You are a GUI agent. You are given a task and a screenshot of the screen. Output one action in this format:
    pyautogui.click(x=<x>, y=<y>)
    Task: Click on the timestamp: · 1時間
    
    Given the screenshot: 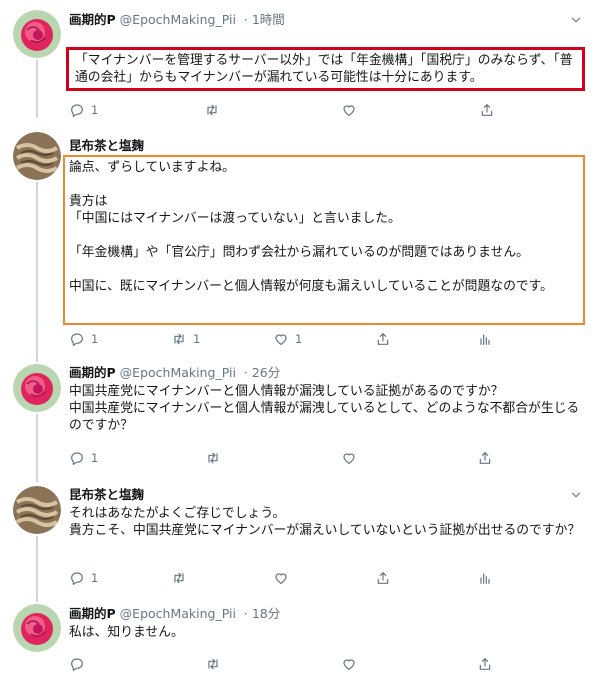 What is the action you would take?
    pyautogui.click(x=264, y=19)
    